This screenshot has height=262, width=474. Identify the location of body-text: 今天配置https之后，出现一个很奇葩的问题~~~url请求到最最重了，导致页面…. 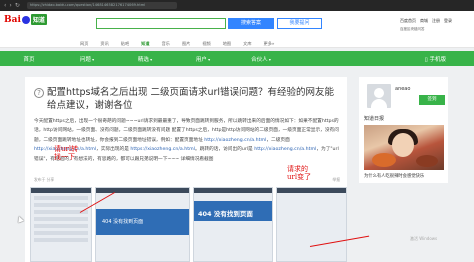
(186, 131).